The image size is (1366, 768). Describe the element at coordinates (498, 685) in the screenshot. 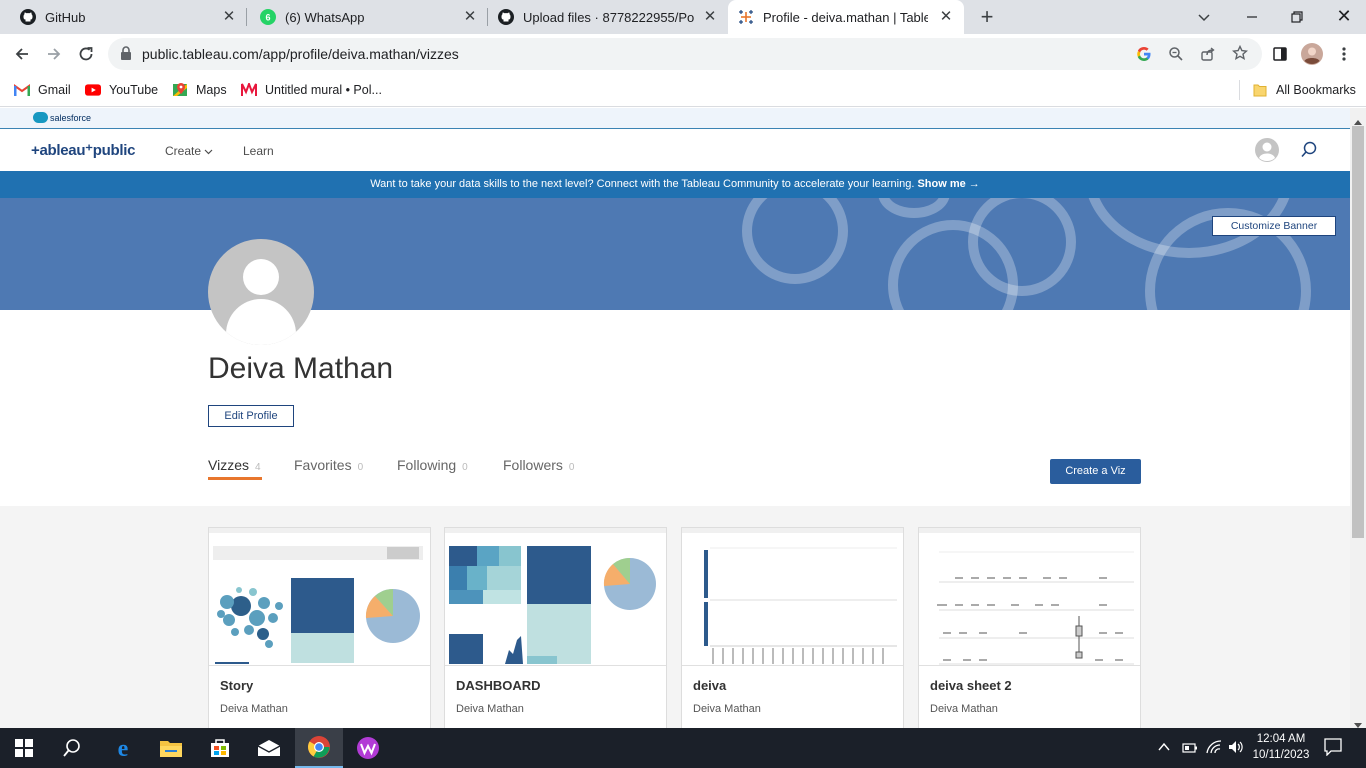

I see `viz-title: DASHBOARD` at that location.